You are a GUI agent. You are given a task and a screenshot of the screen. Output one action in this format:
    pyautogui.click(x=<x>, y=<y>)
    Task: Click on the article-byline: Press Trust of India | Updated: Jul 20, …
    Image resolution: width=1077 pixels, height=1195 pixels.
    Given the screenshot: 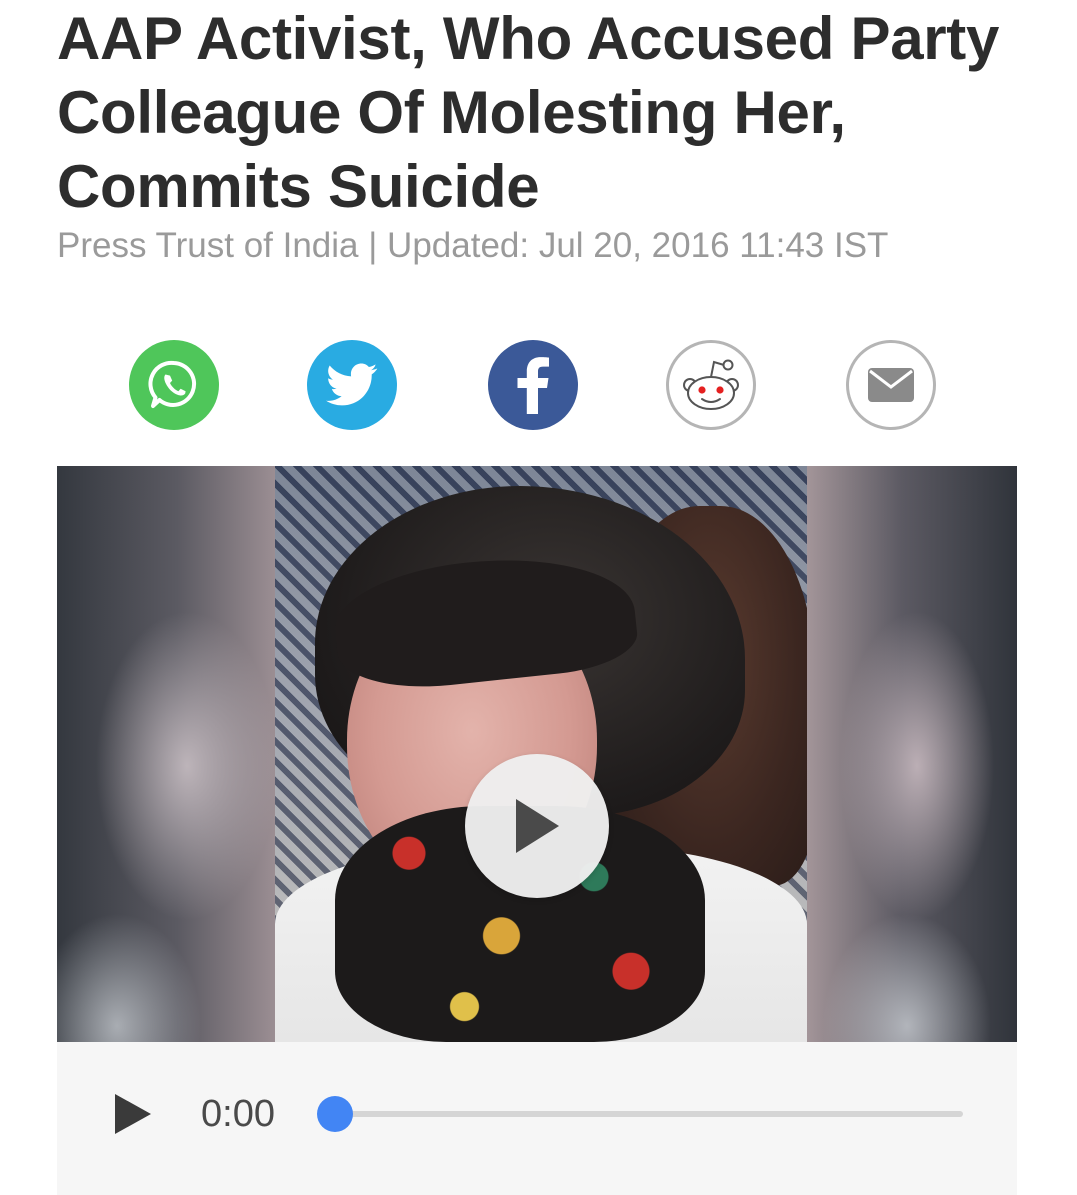 What is the action you would take?
    pyautogui.click(x=473, y=245)
    